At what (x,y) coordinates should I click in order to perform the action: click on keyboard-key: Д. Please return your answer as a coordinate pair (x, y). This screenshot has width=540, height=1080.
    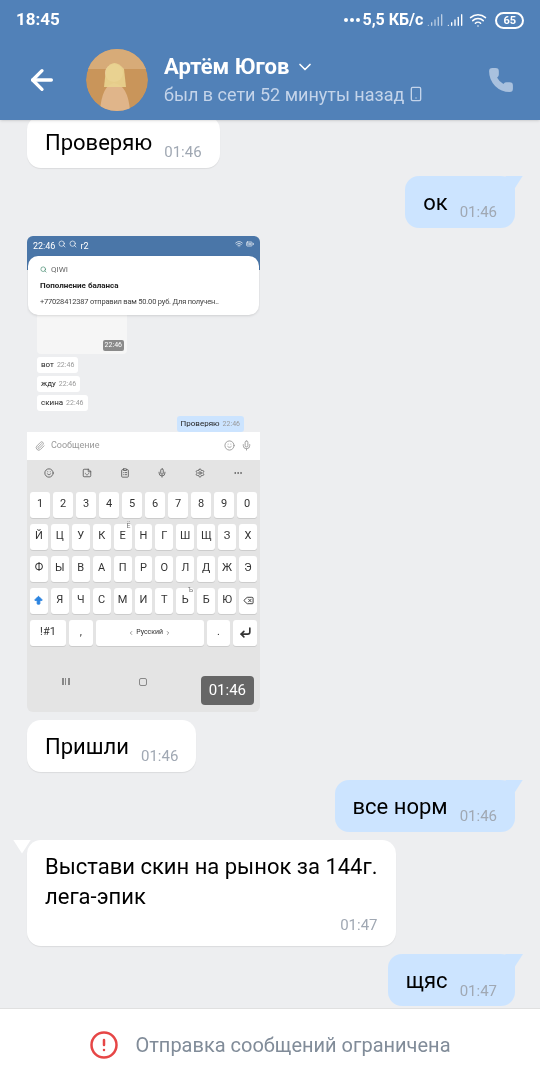
    Looking at the image, I should click on (206, 568).